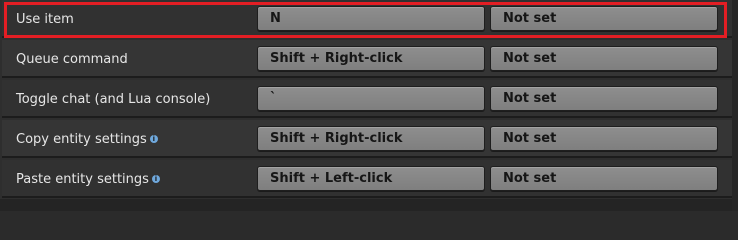 The height and width of the screenshot is (240, 738). What do you see at coordinates (371, 98) in the screenshot?
I see `primary-binding-button: `` at bounding box center [371, 98].